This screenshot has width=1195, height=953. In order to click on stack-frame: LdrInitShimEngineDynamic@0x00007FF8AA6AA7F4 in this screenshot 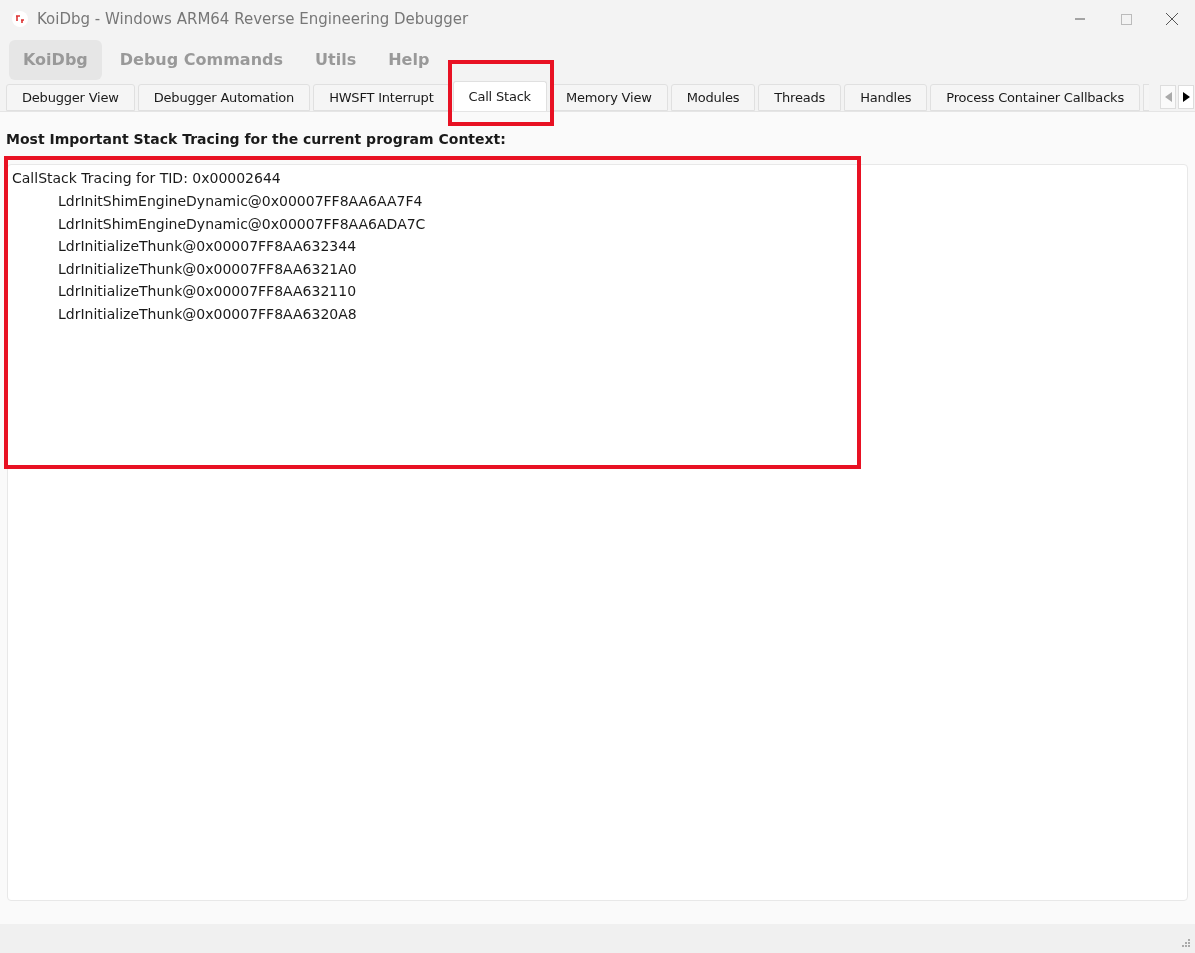, I will do `click(599, 201)`.